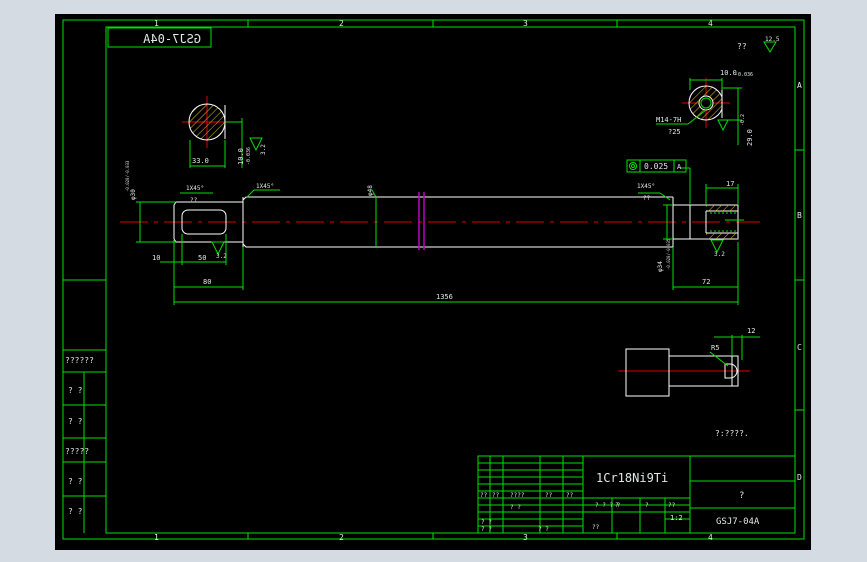  Describe the element at coordinates (496, 495) in the screenshot. I see `title-row-label-2: ??` at that location.